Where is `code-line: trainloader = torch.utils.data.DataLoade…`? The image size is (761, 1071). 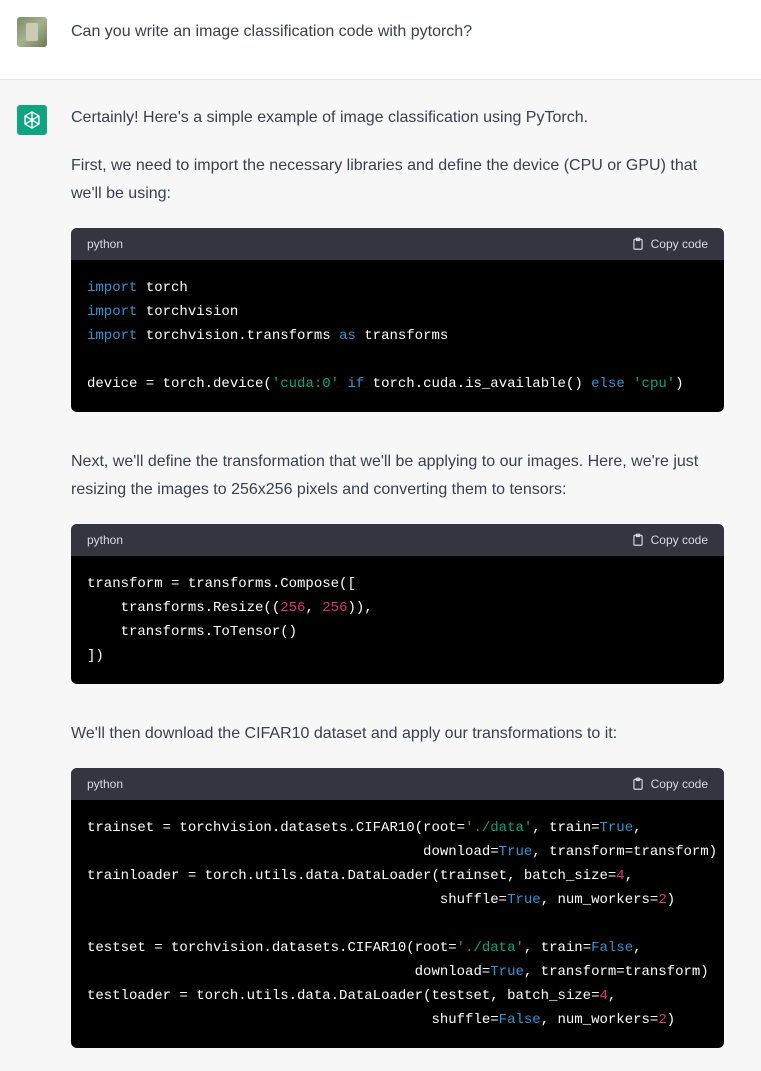
code-line: trainloader = torch.utils.data.DataLoade… is located at coordinates (360, 876).